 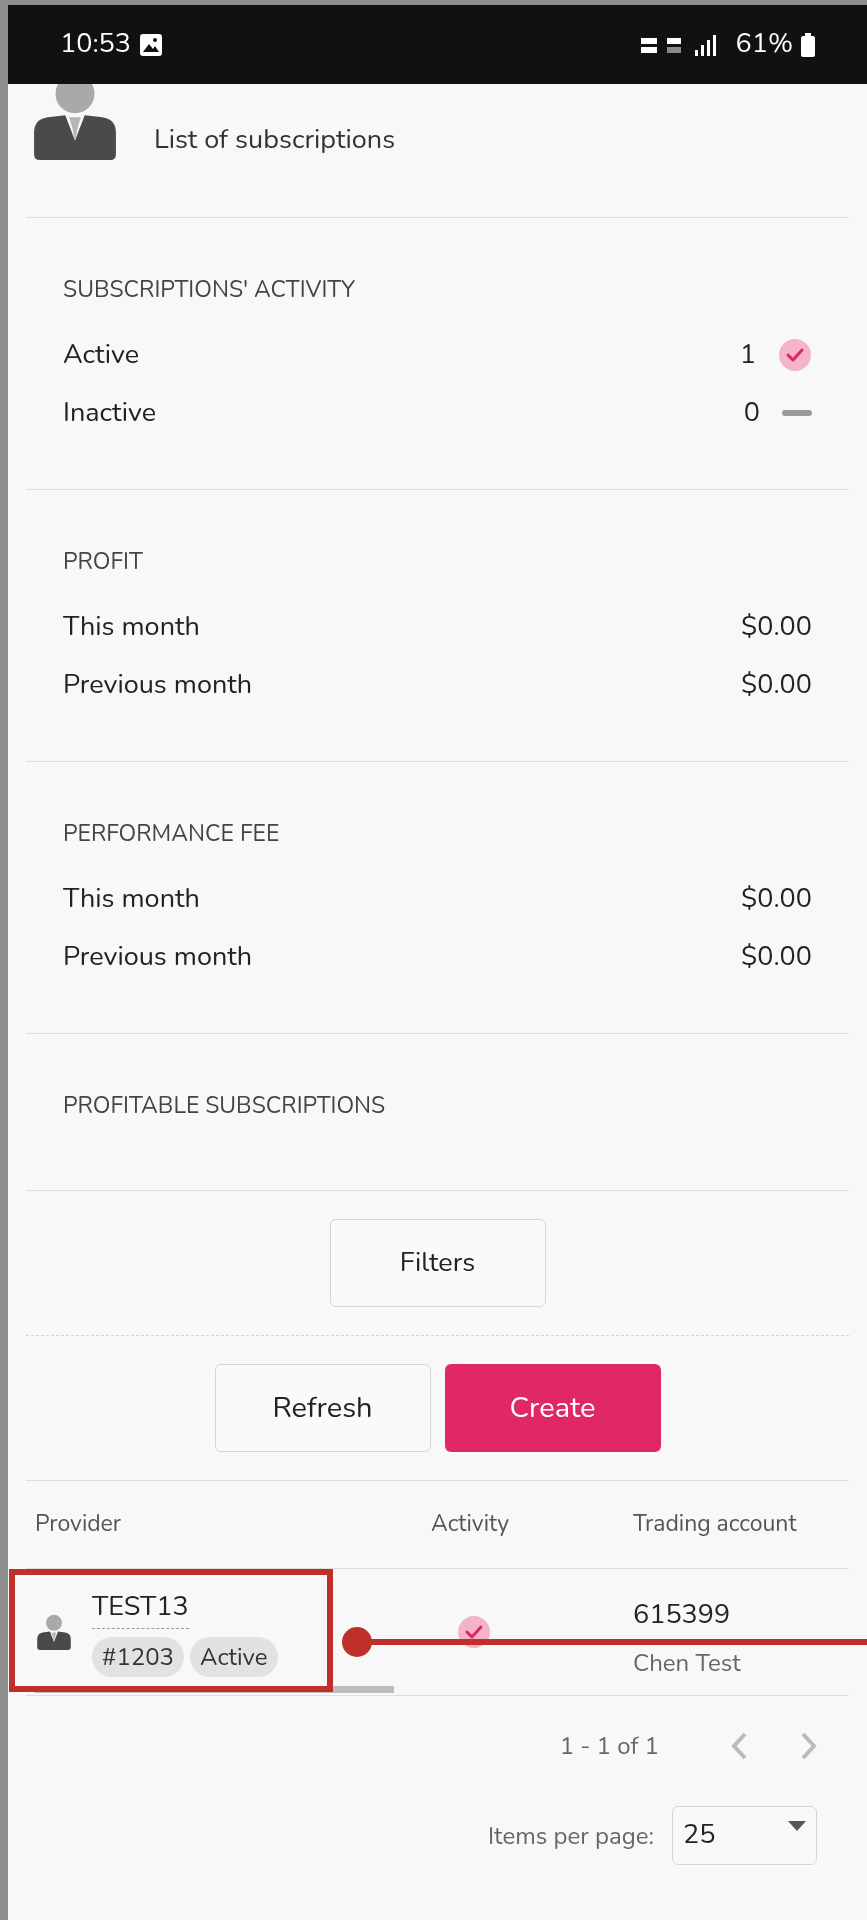 What do you see at coordinates (795, 355) in the screenshot?
I see `check-icon` at bounding box center [795, 355].